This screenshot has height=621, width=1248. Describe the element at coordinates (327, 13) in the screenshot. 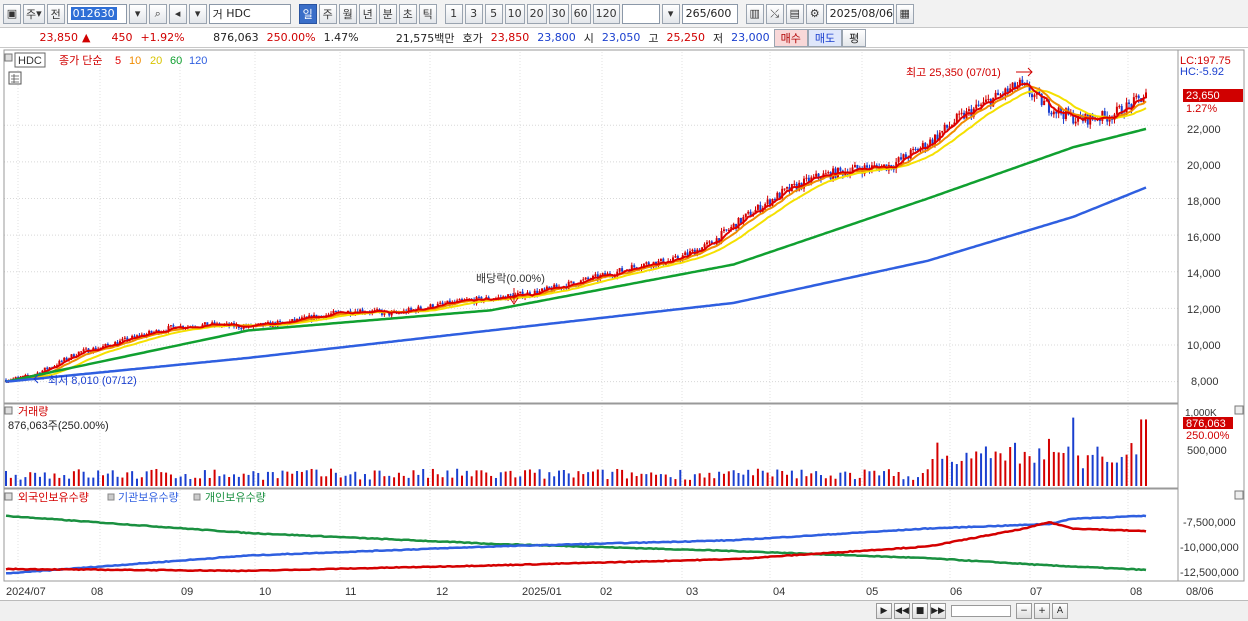

I see `interval-week: 주` at that location.